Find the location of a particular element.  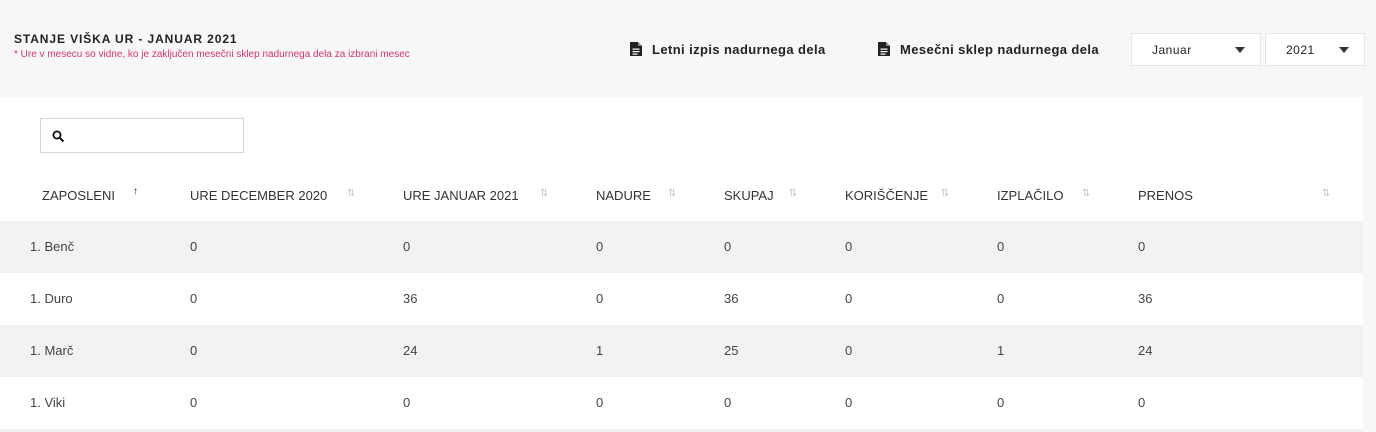

month-select: Januar is located at coordinates (1196, 49).